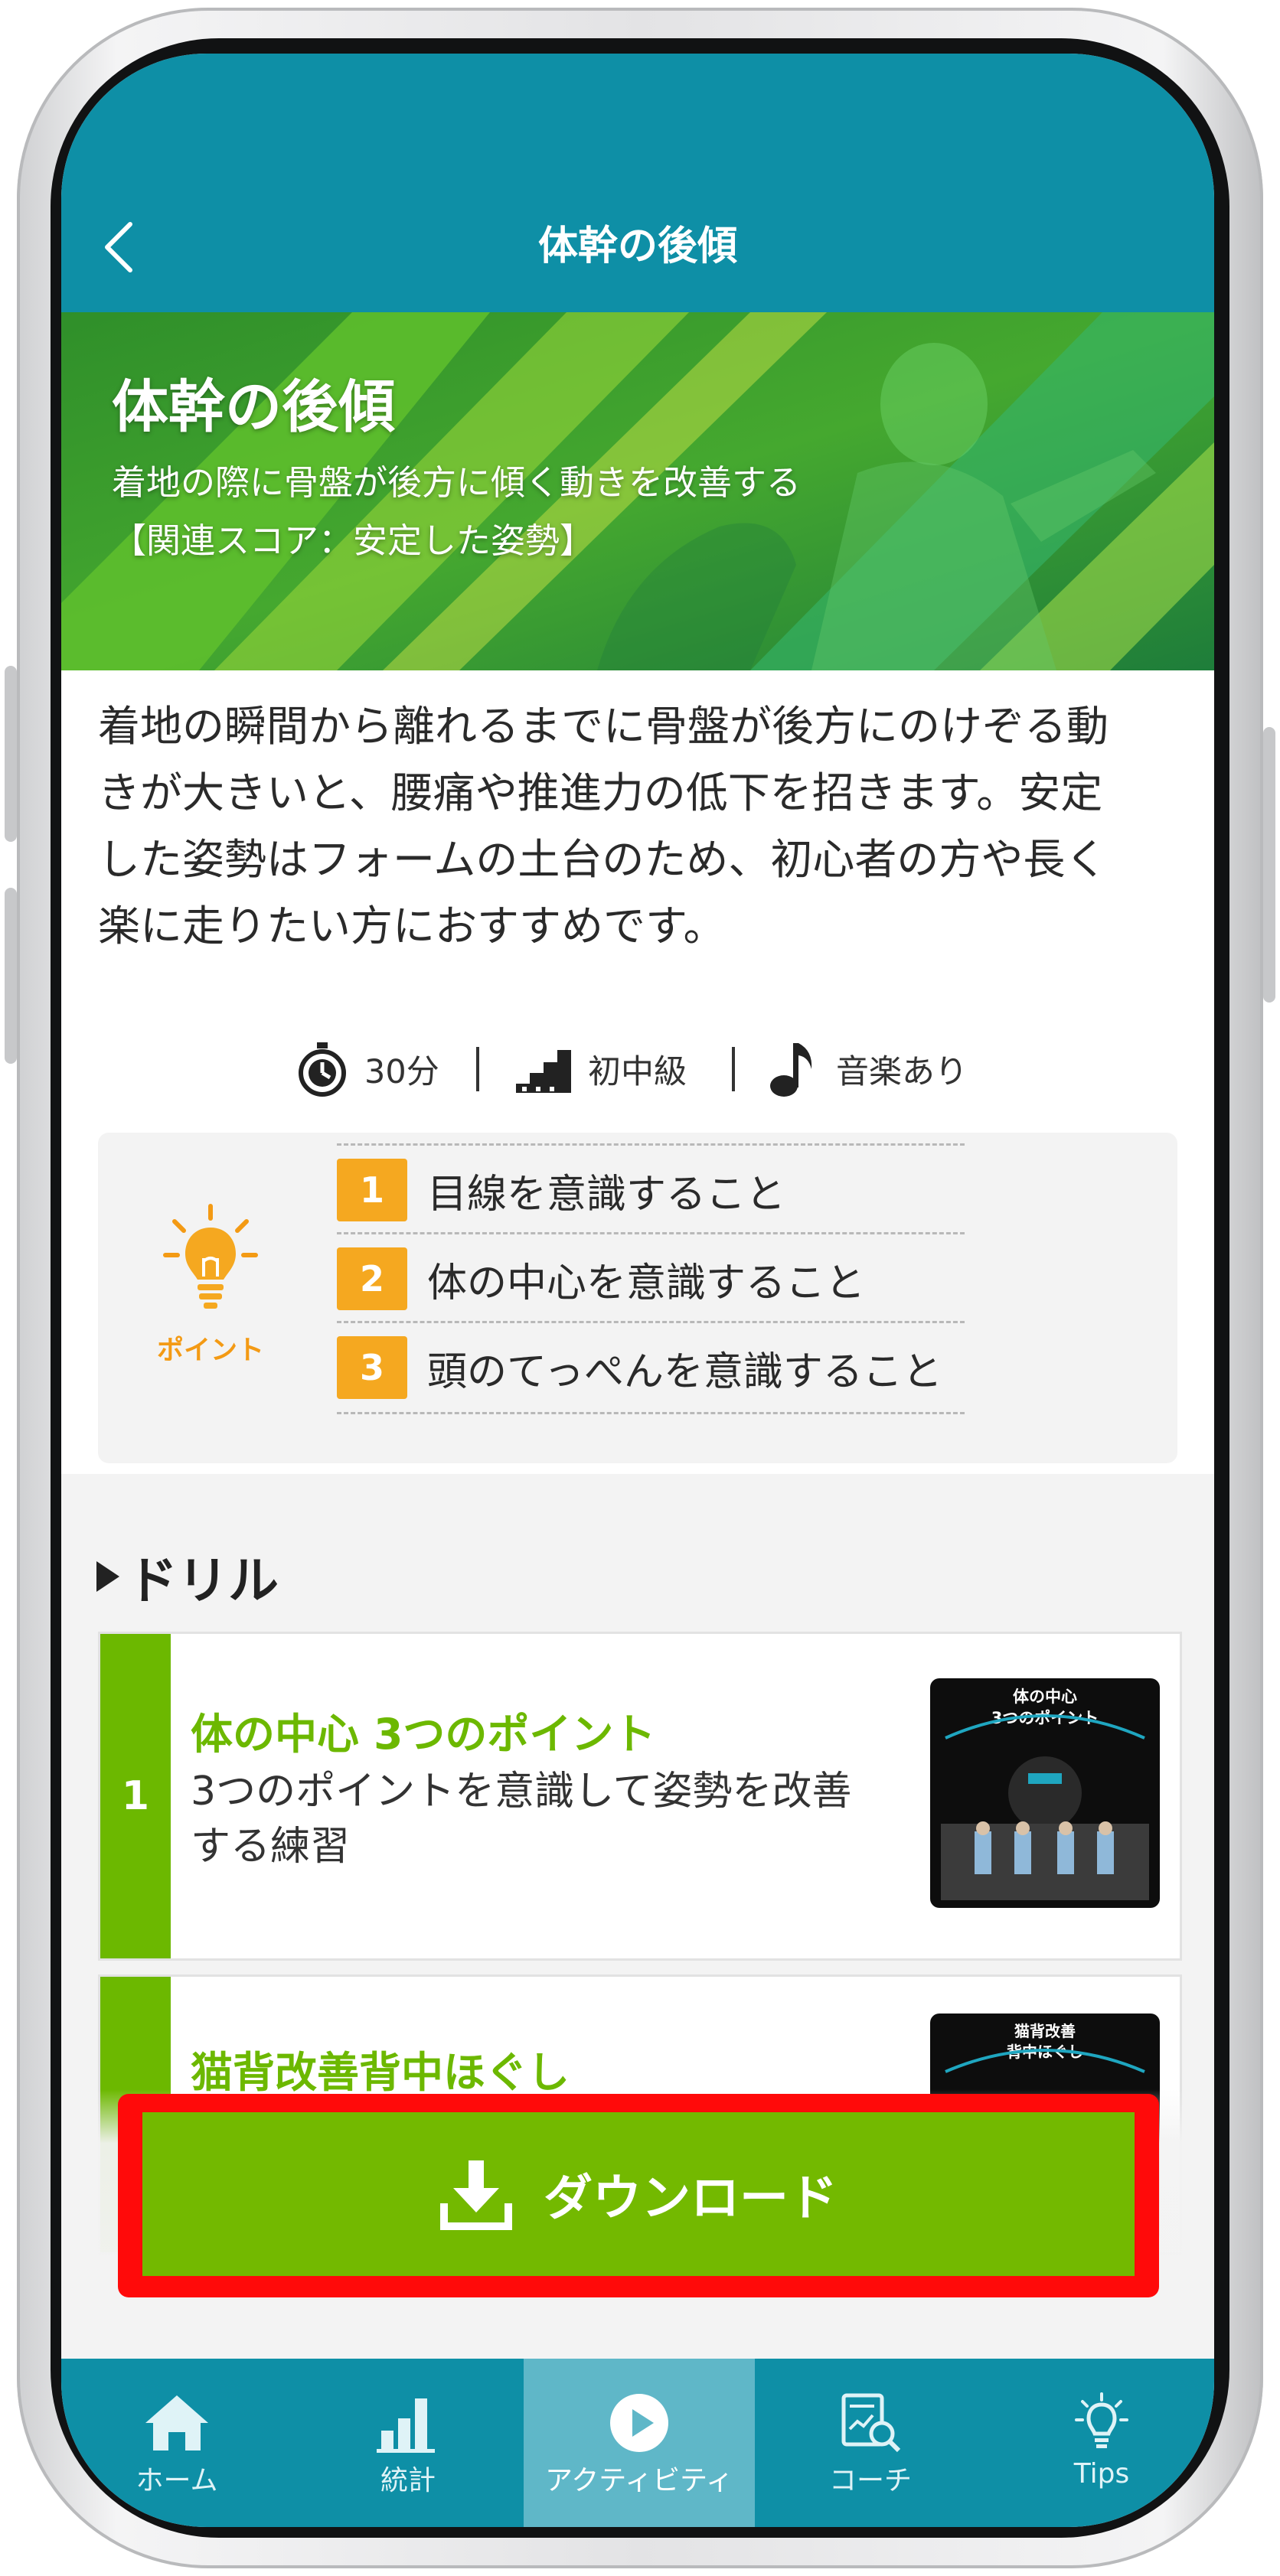 This screenshot has width=1280, height=2576. Describe the element at coordinates (870, 2480) in the screenshot. I see `tab-label: コーチ` at that location.